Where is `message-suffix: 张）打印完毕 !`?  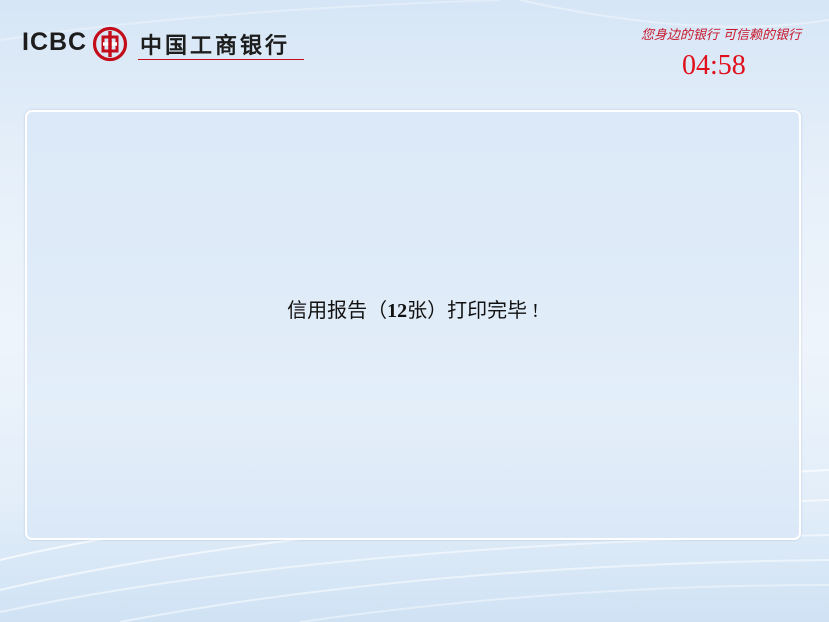
message-suffix: 张）打印完毕 ! is located at coordinates (473, 311).